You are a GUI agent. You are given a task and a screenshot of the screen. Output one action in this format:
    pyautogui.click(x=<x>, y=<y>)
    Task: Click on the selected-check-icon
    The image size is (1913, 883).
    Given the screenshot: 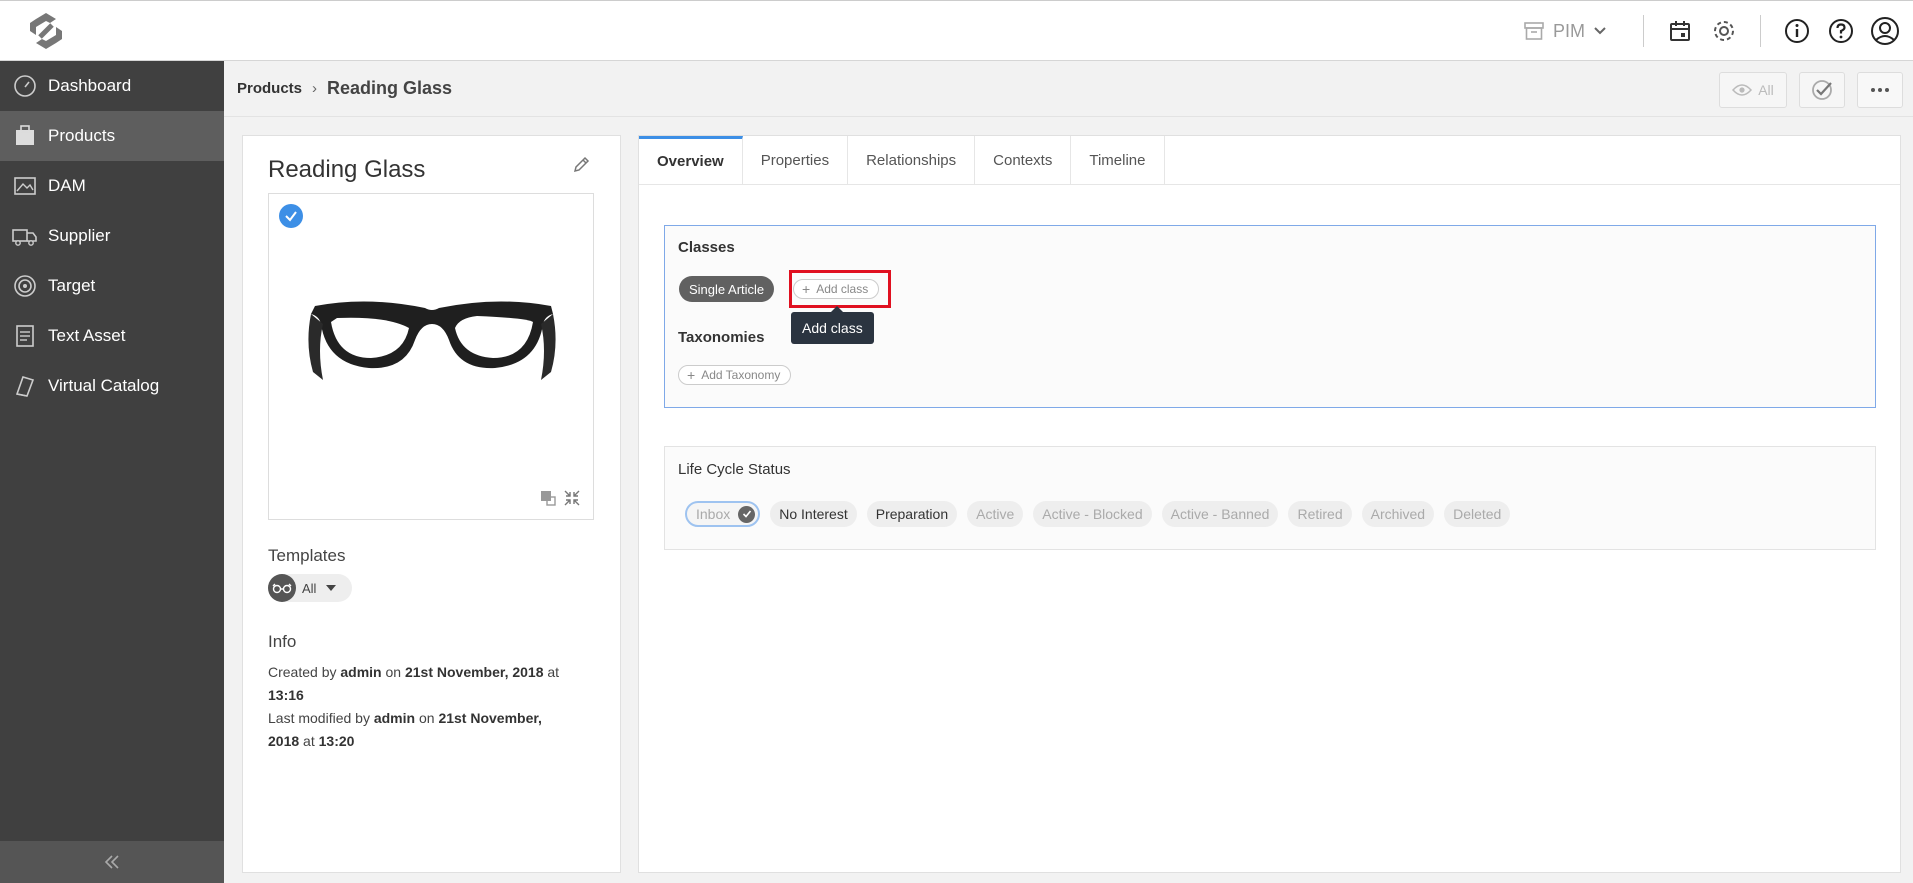 What is the action you would take?
    pyautogui.click(x=291, y=216)
    